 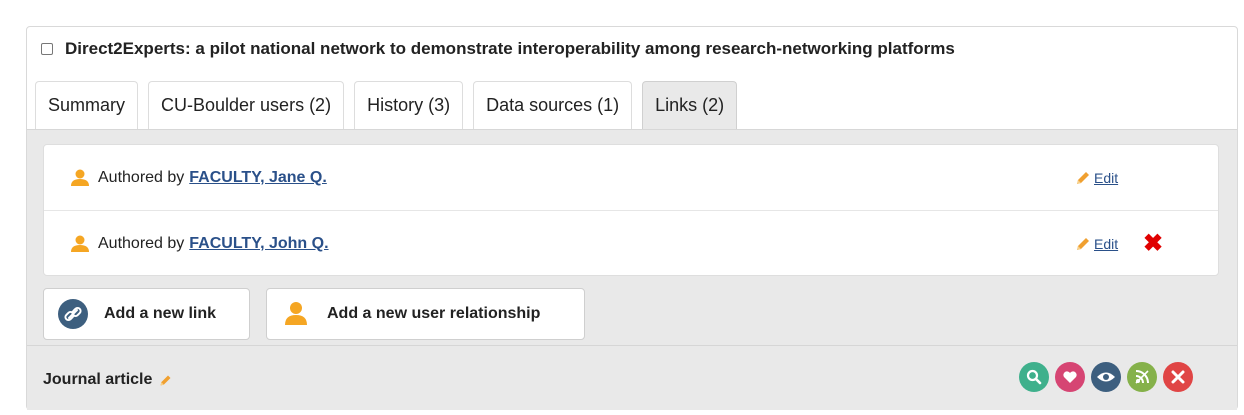 I want to click on link-row: Authored by FACULTY, Jane Q. Edit, so click(x=631, y=177).